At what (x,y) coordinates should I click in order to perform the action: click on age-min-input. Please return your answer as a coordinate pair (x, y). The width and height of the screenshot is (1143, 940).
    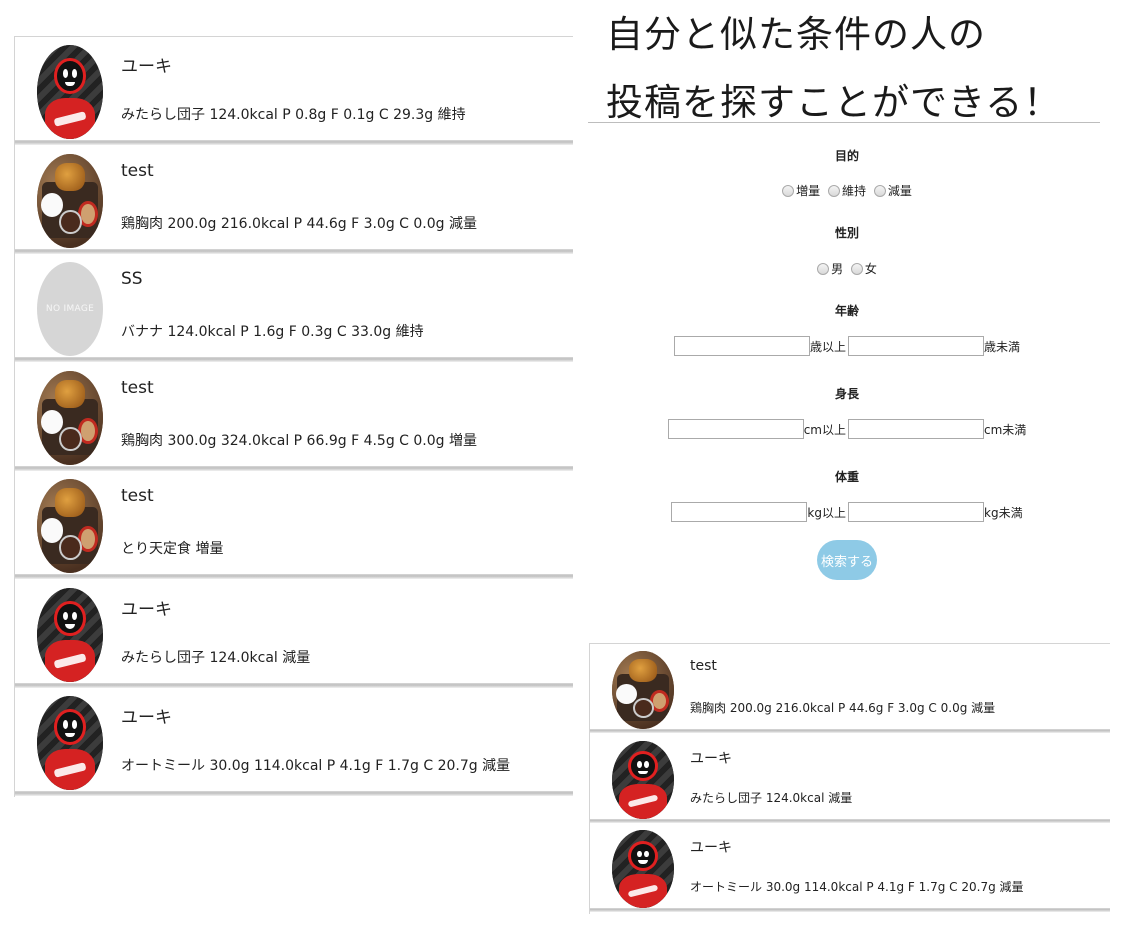
    Looking at the image, I should click on (741, 346).